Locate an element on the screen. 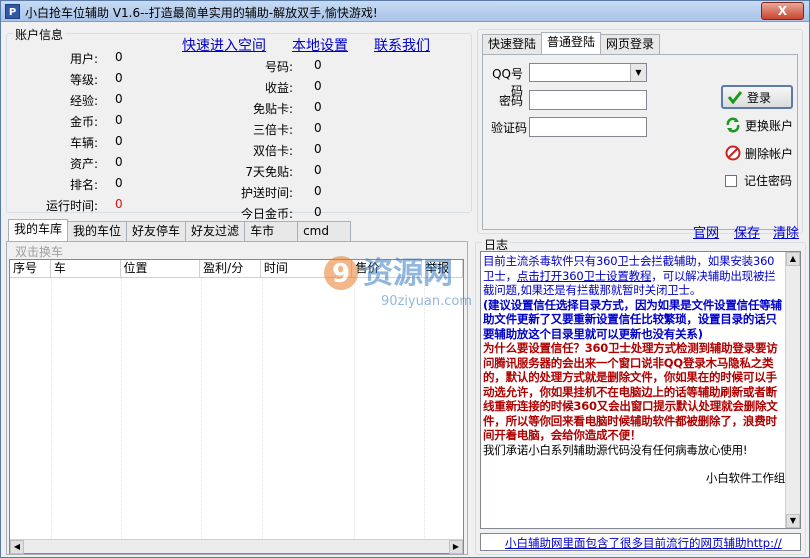  login-tab-panel: QQ号码 ▼ 密码 验证码 登录 更换账户 删除帐户 记住密码 is located at coordinates (640, 142).